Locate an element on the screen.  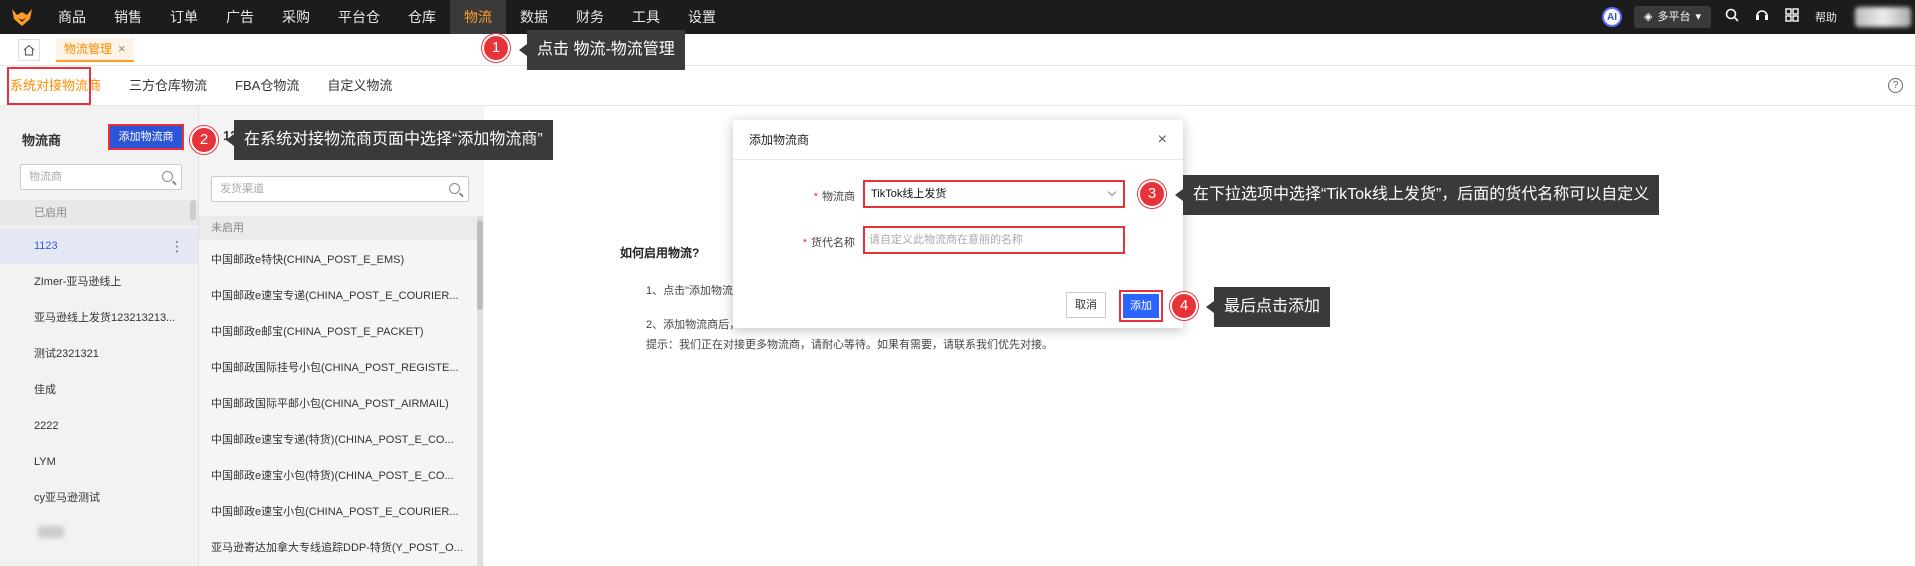
forwarder-name-field: * 货代名称 is located at coordinates (958, 241).